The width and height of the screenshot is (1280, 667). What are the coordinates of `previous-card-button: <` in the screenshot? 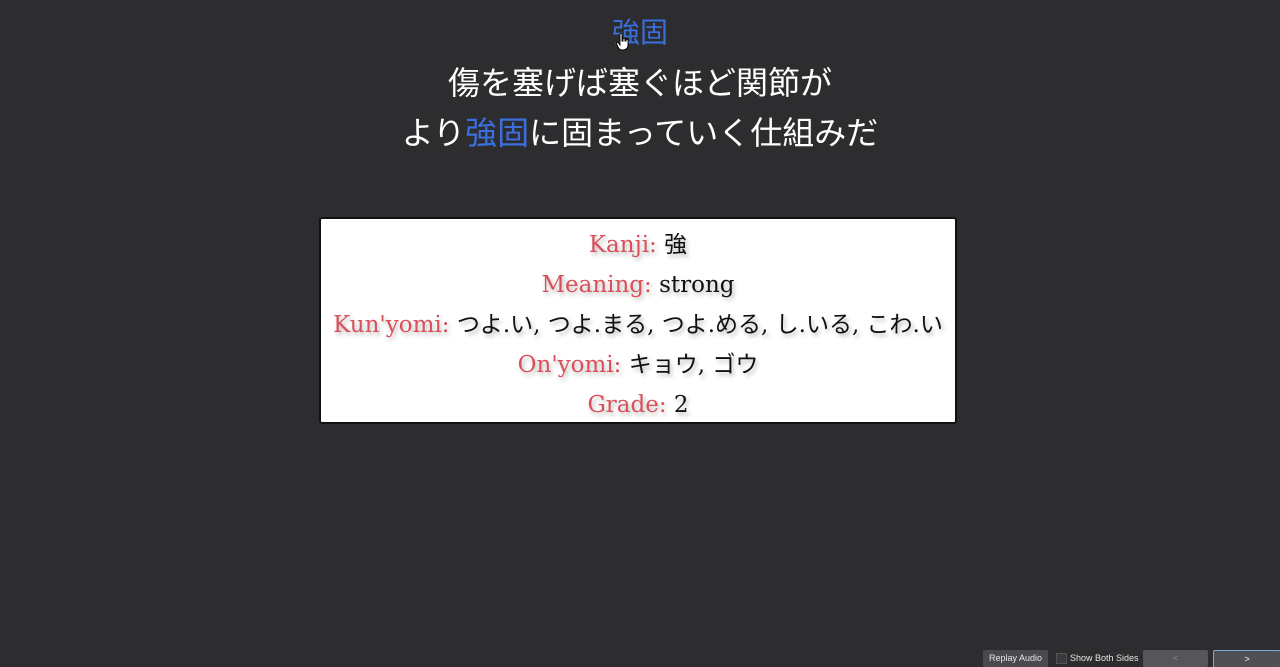 It's located at (1175, 658).